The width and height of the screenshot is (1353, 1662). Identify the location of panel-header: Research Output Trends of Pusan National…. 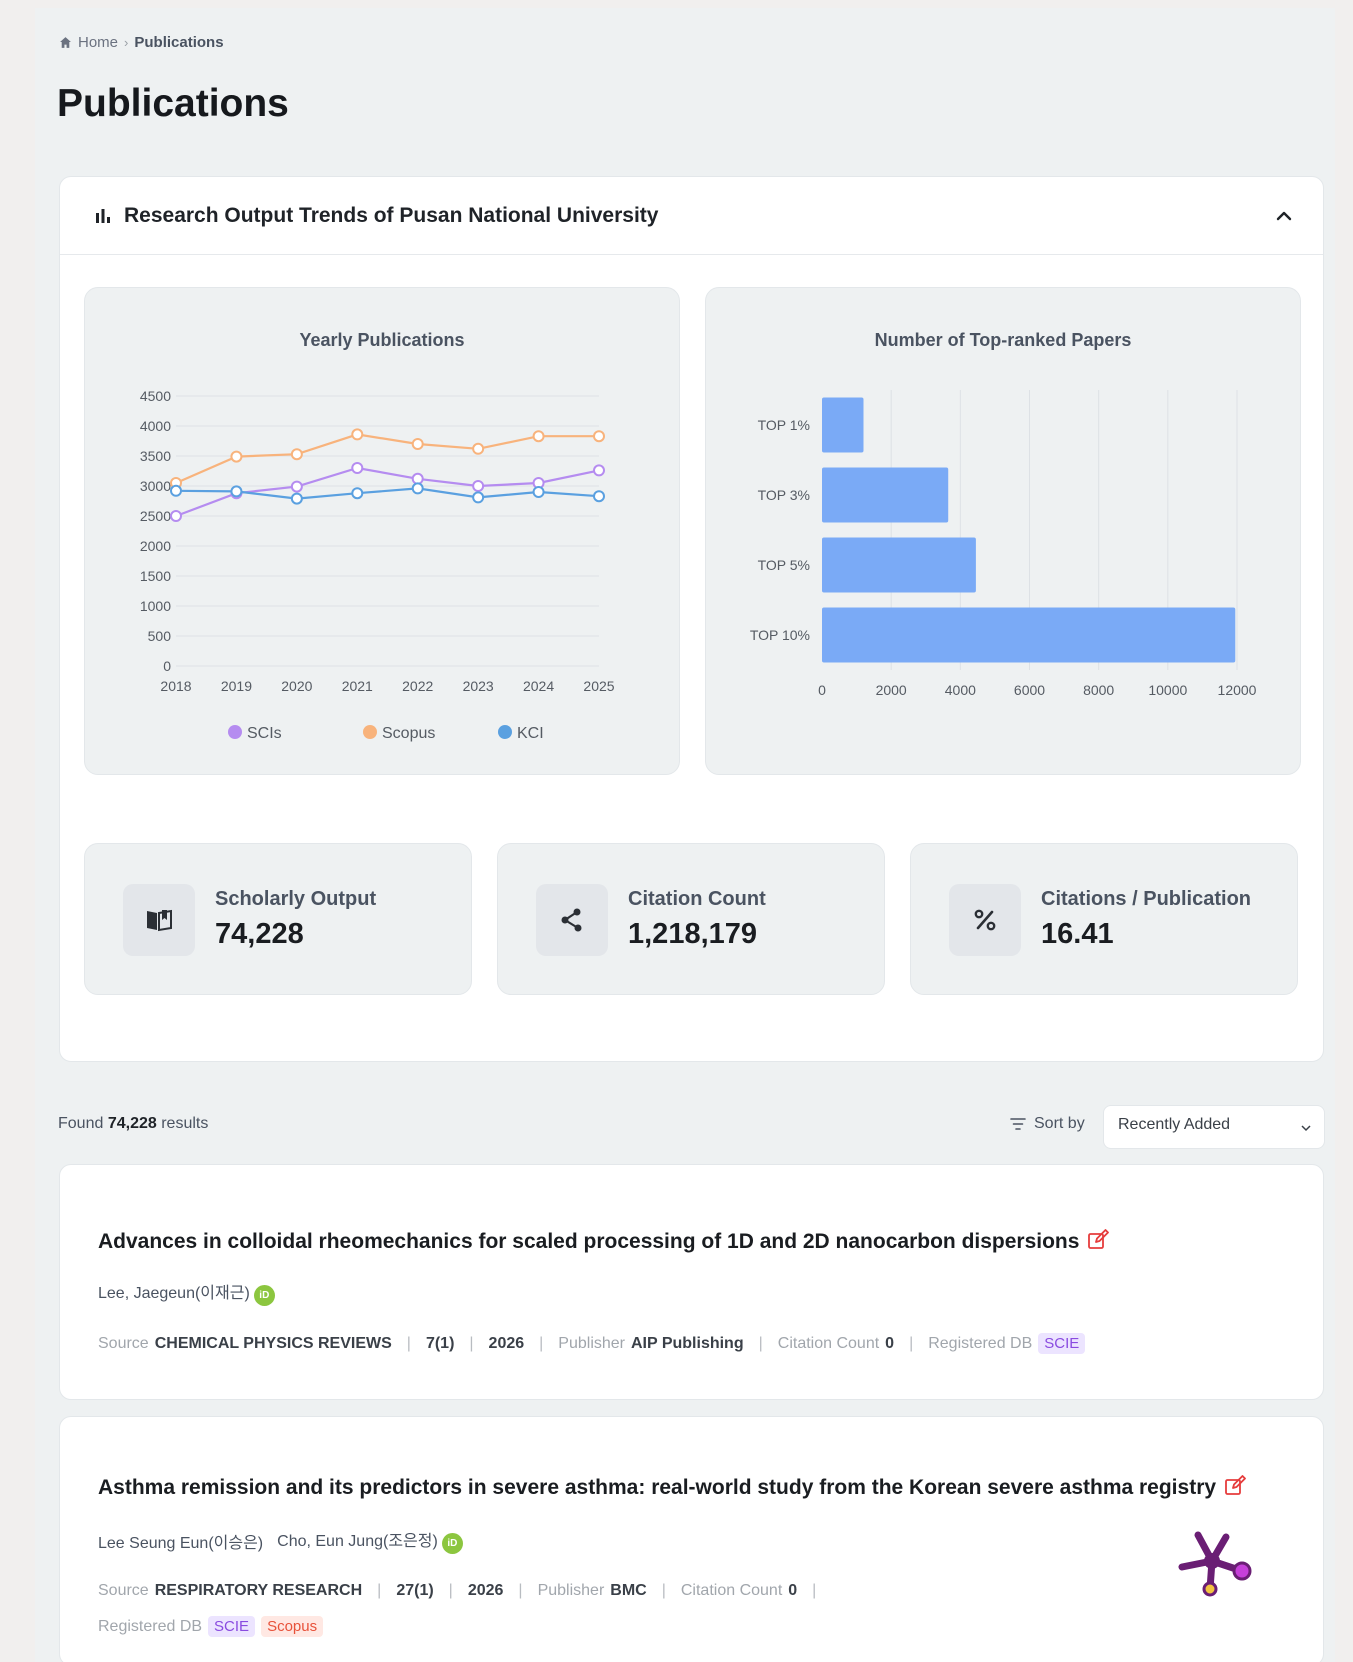
(691, 216).